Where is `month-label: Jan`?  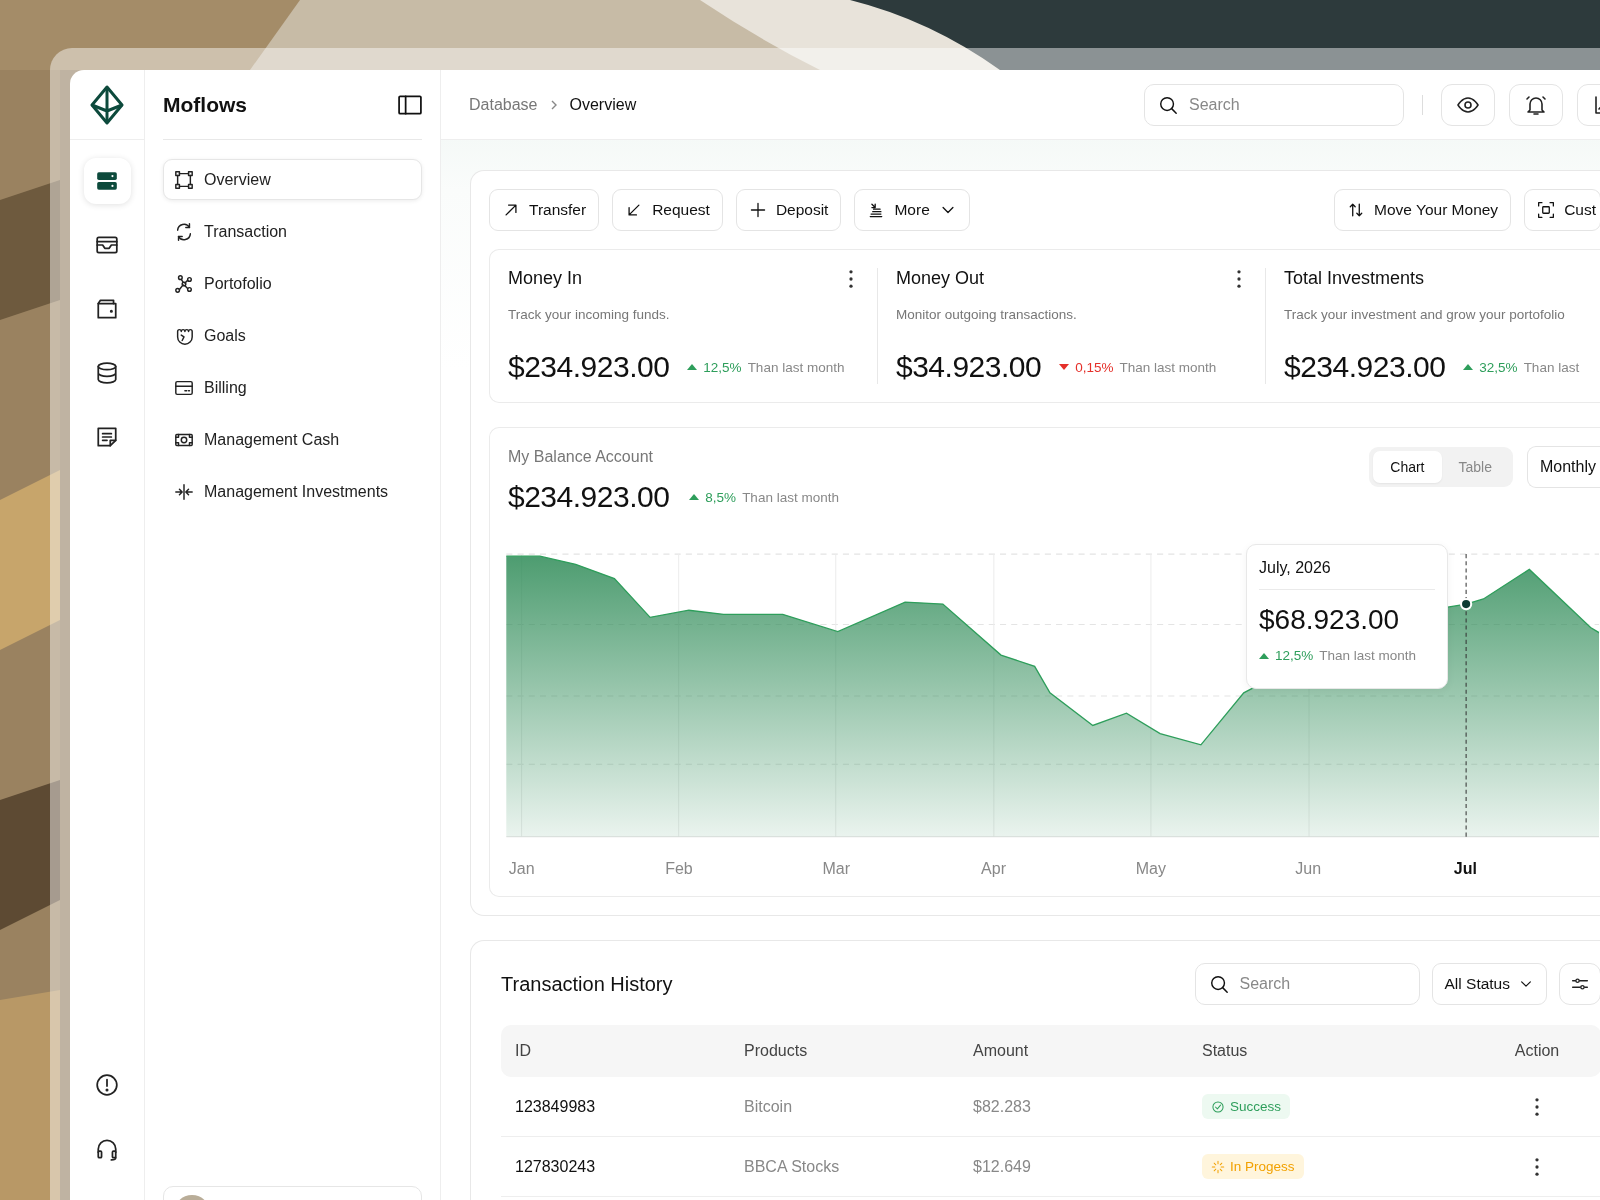
month-label: Jan is located at coordinates (521, 869).